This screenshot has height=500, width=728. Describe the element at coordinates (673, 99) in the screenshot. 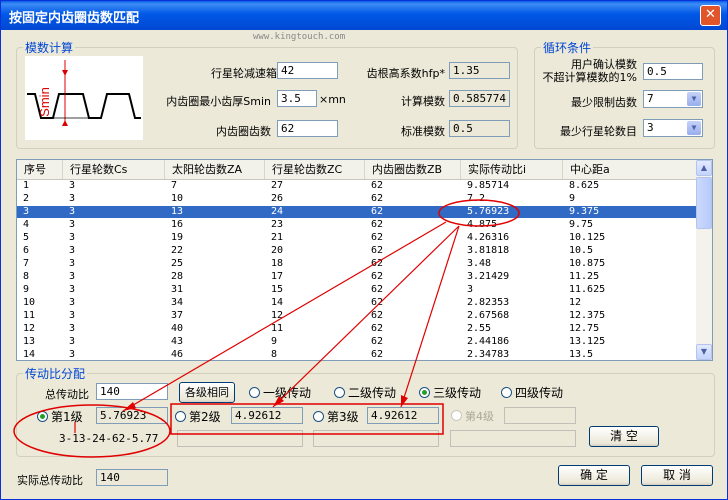

I see `min-teeth-select: 7 ▼` at that location.